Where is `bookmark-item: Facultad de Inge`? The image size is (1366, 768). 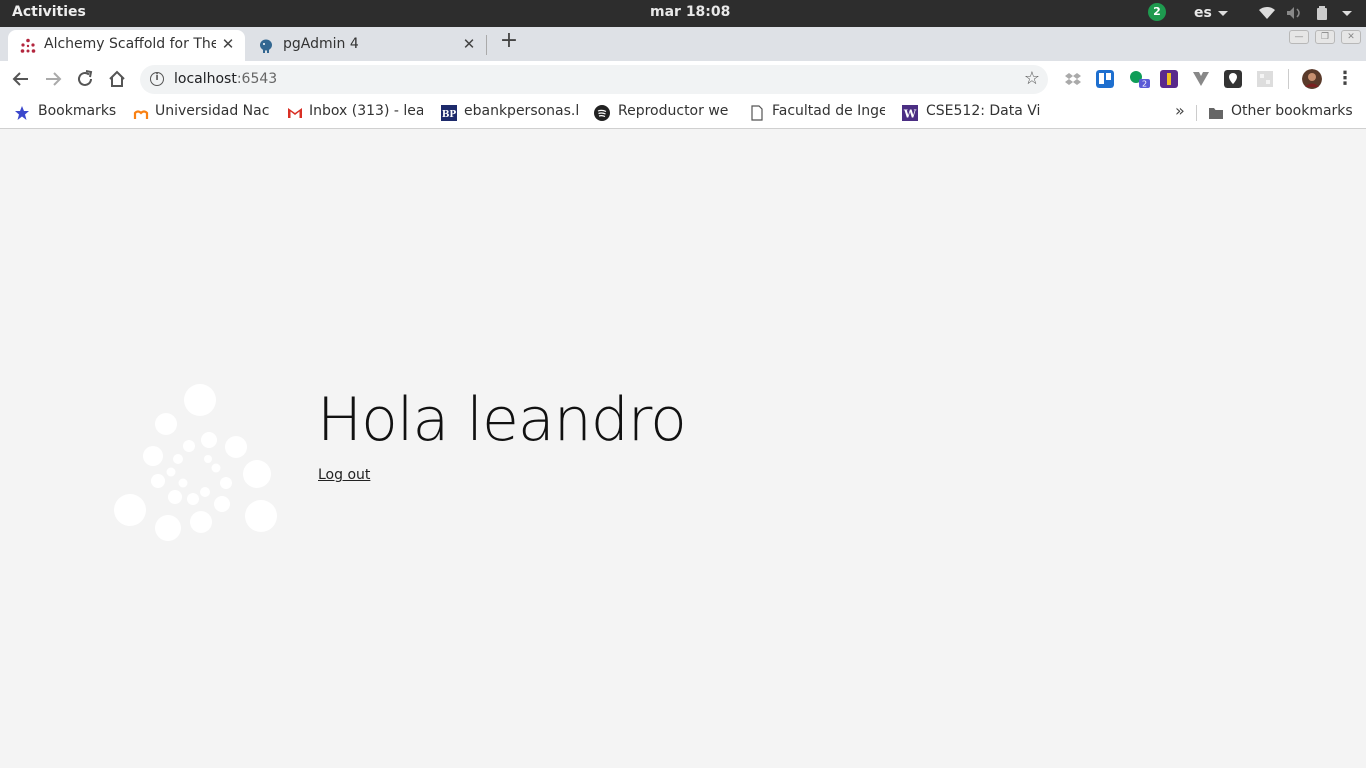 bookmark-item: Facultad de Inge is located at coordinates (817, 113).